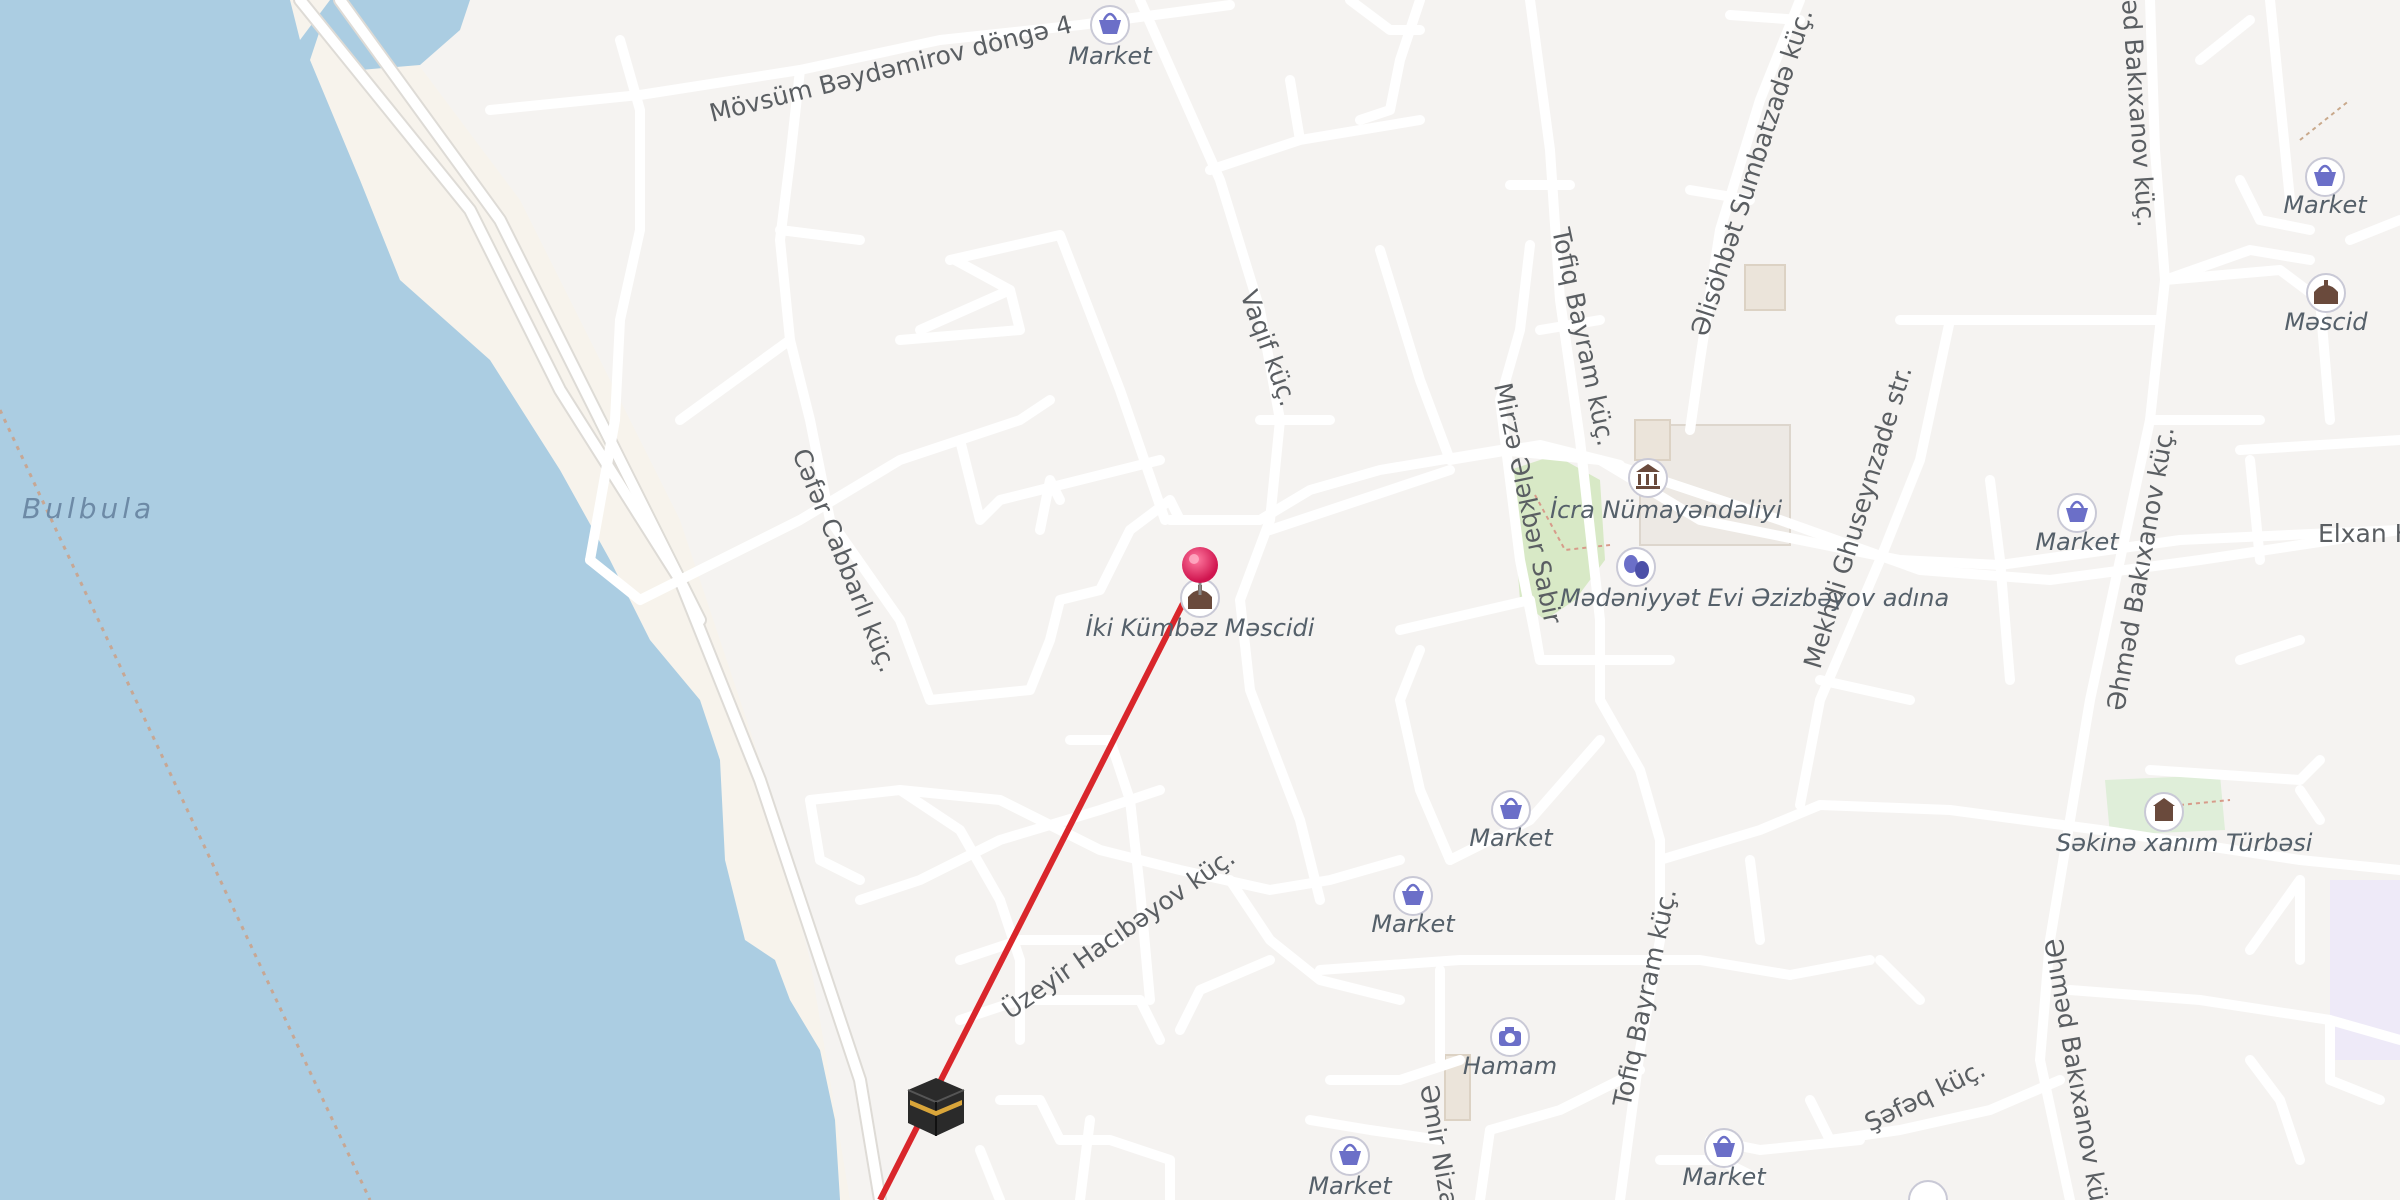 The image size is (2400, 1200). What do you see at coordinates (2359, 533) in the screenshot?
I see `street-label: Elxan H` at bounding box center [2359, 533].